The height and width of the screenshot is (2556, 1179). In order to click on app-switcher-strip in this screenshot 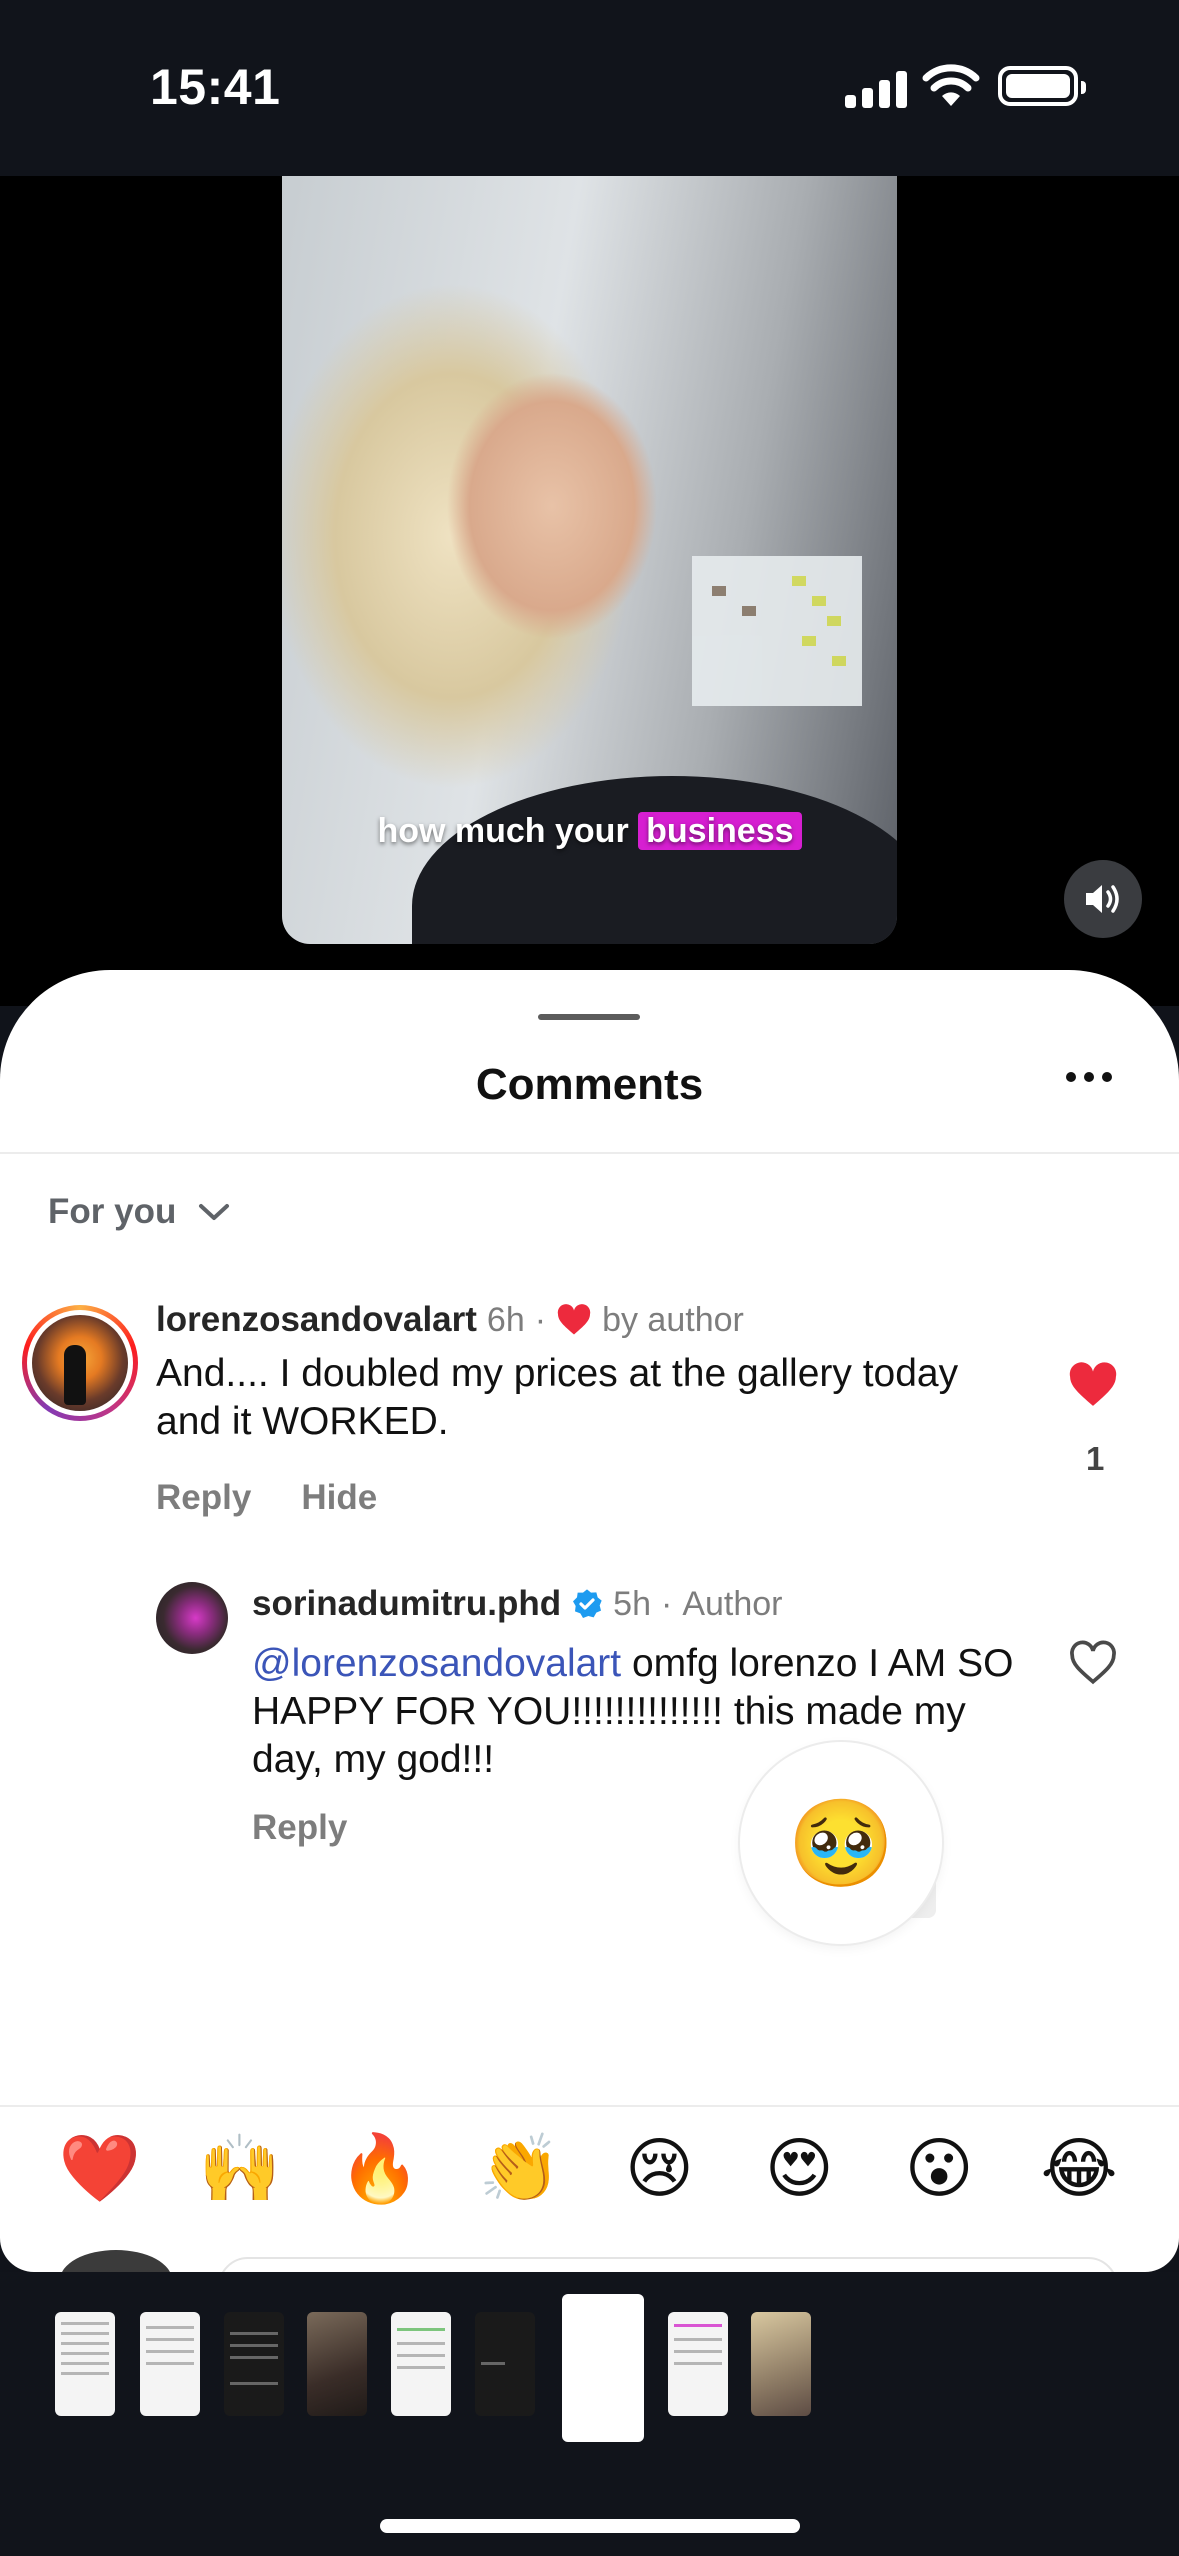, I will do `click(589, 2414)`.